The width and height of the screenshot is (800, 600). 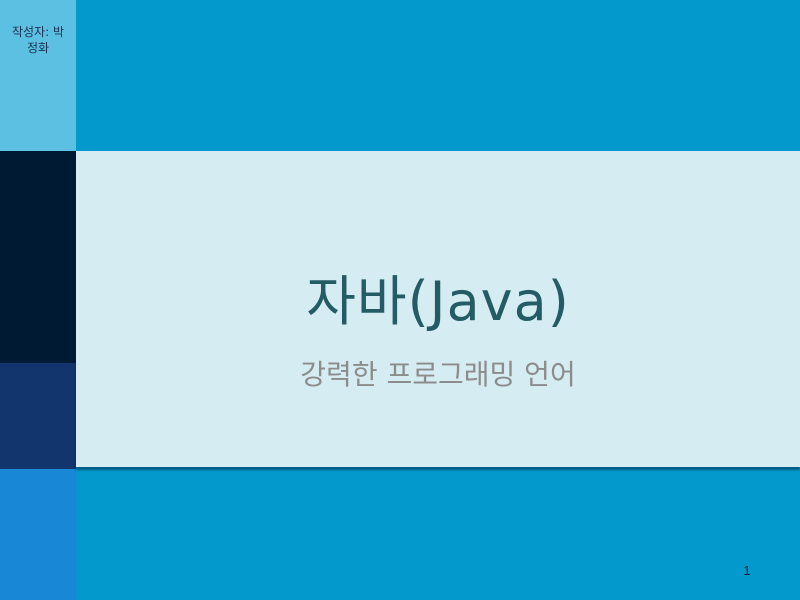 I want to click on slide-title: 자바(Java), so click(x=438, y=301).